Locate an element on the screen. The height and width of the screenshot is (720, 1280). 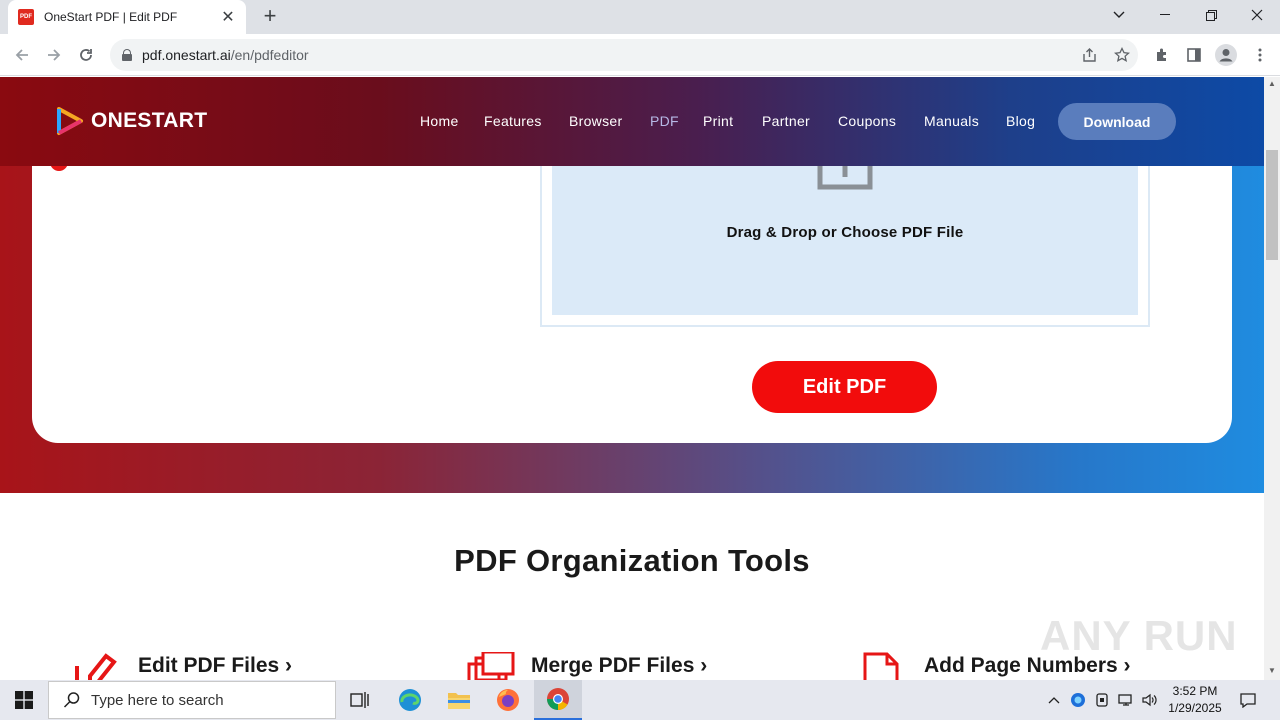
minimize-button is located at coordinates (1165, 15).